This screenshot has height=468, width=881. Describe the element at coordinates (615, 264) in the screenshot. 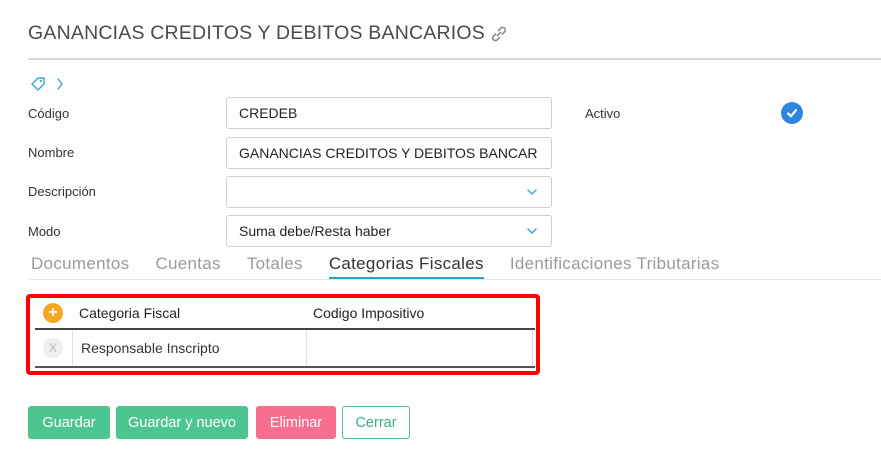

I see `tab-identificaciones-tributarias: Identificaciones Tributarias` at that location.